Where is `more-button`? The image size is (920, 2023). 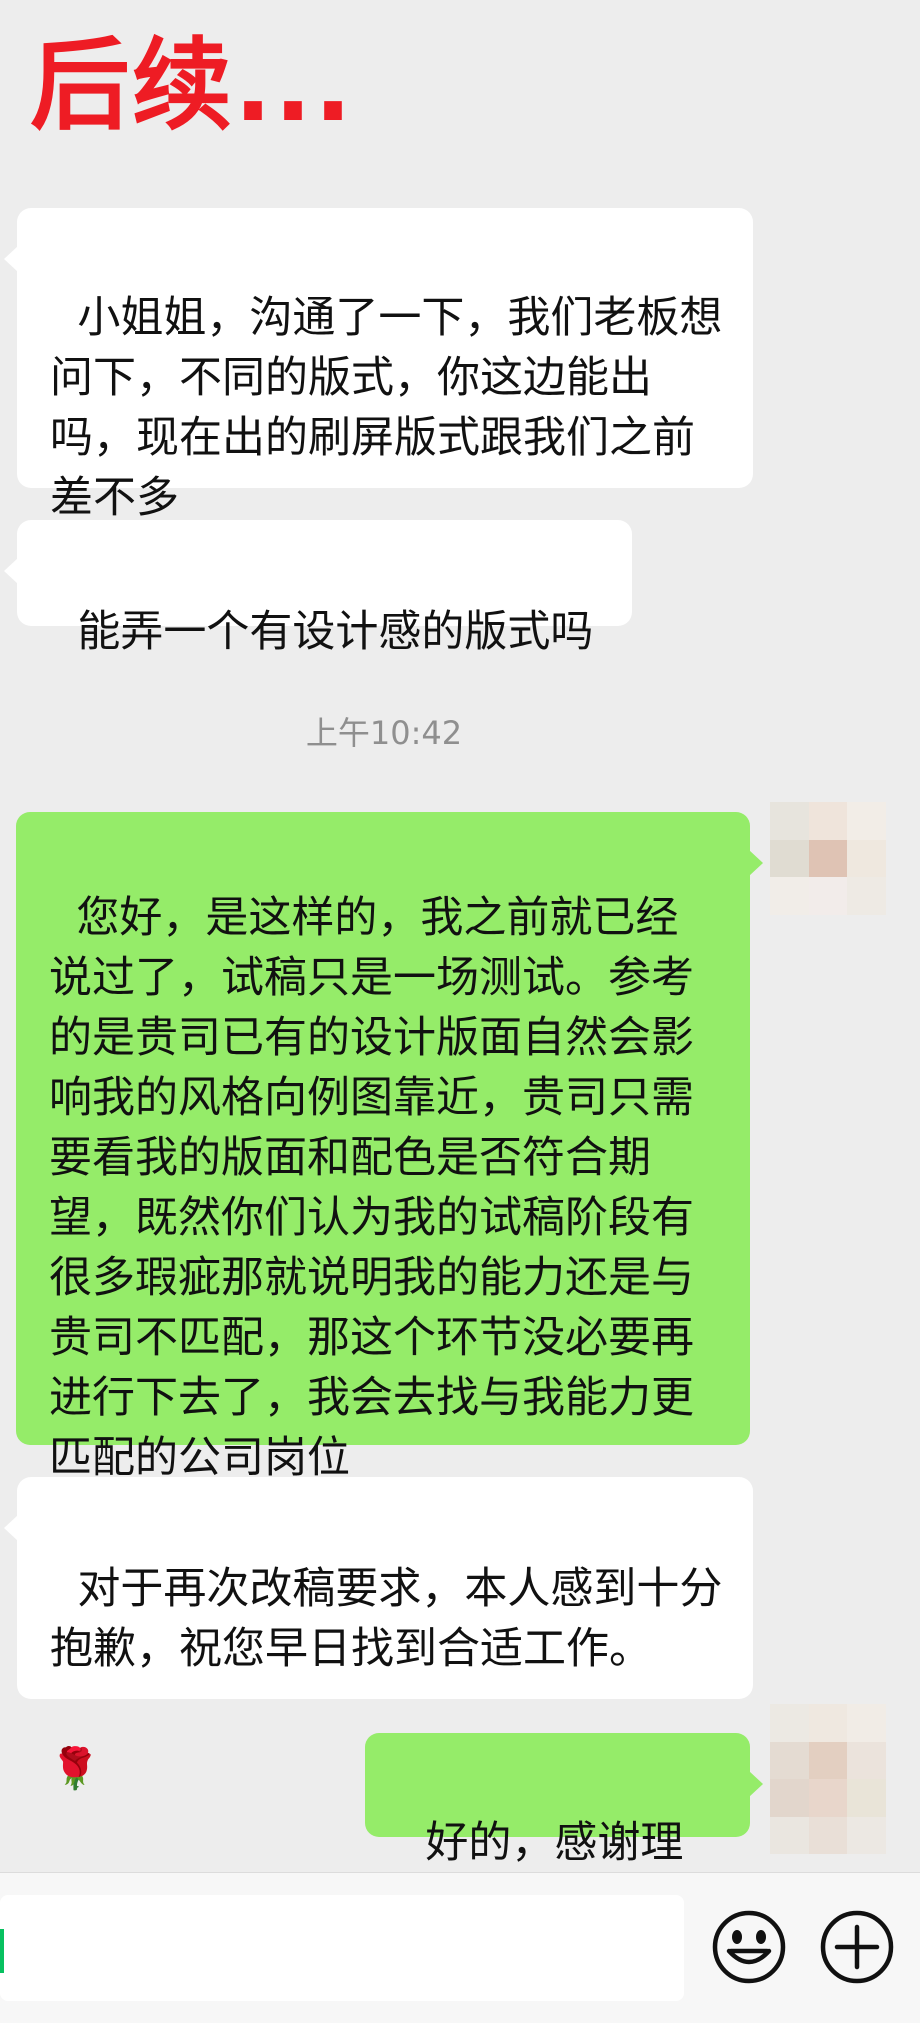 more-button is located at coordinates (857, 1947).